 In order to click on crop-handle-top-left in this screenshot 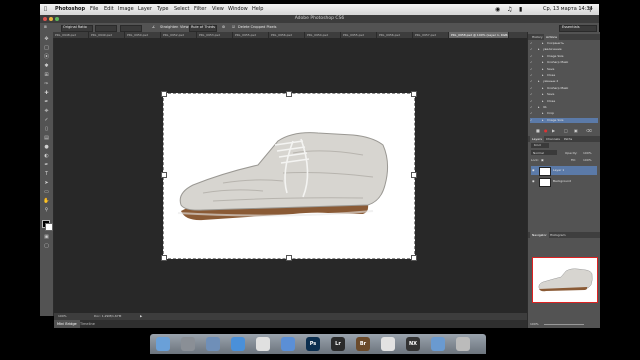, I will do `click(164, 94)`.